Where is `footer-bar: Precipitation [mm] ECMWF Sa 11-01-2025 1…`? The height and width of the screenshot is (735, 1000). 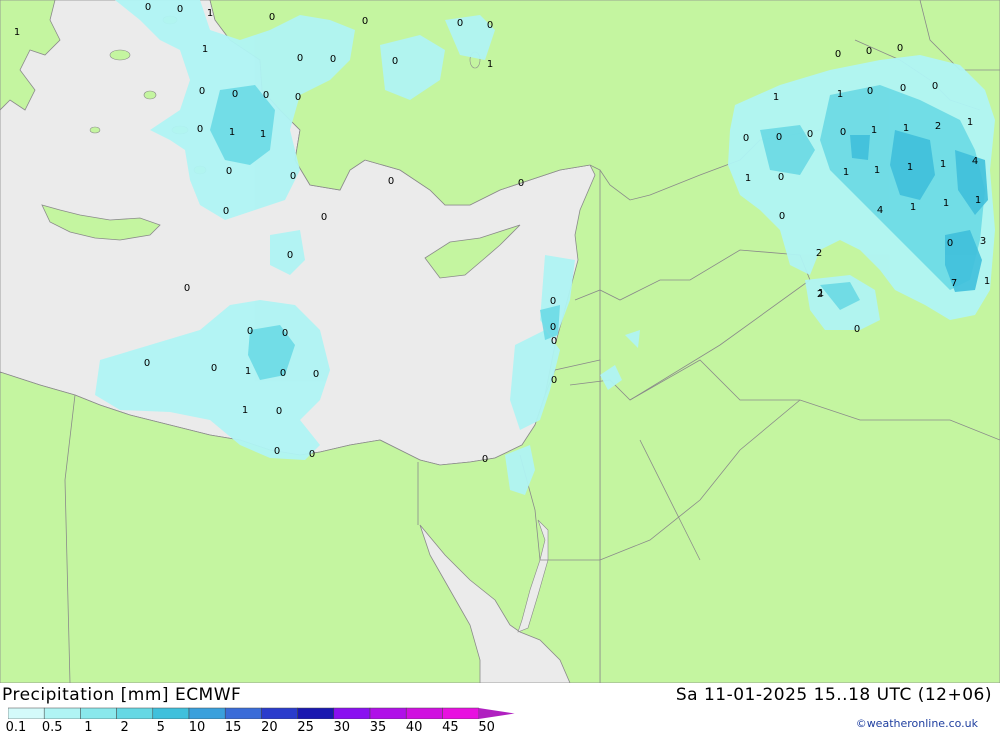
footer-bar: Precipitation [mm] ECMWF Sa 11-01-2025 1… is located at coordinates (500, 709).